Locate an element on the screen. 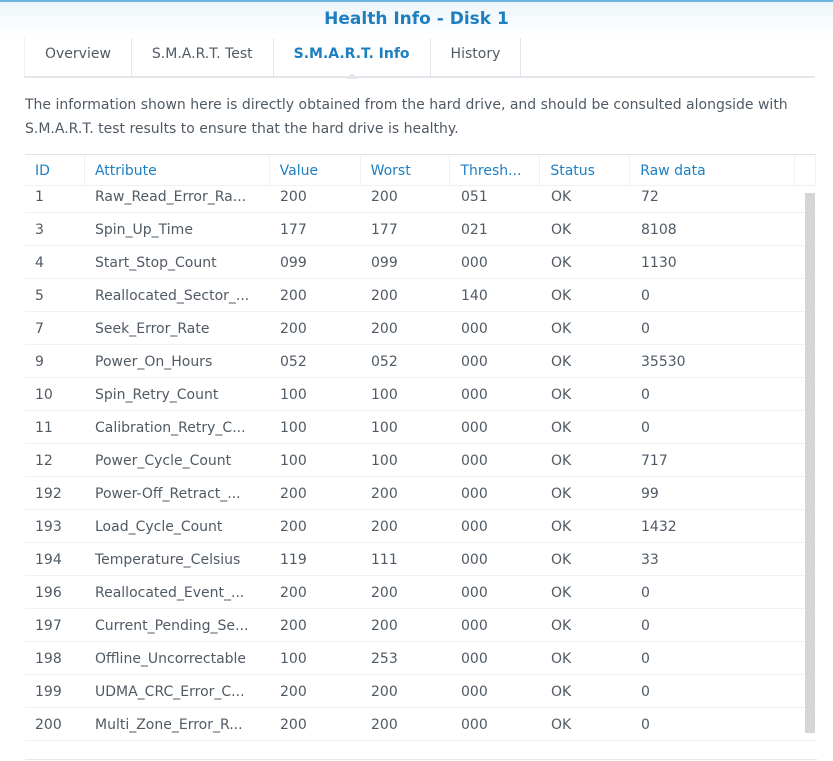  cell-id: 197 is located at coordinates (48, 626).